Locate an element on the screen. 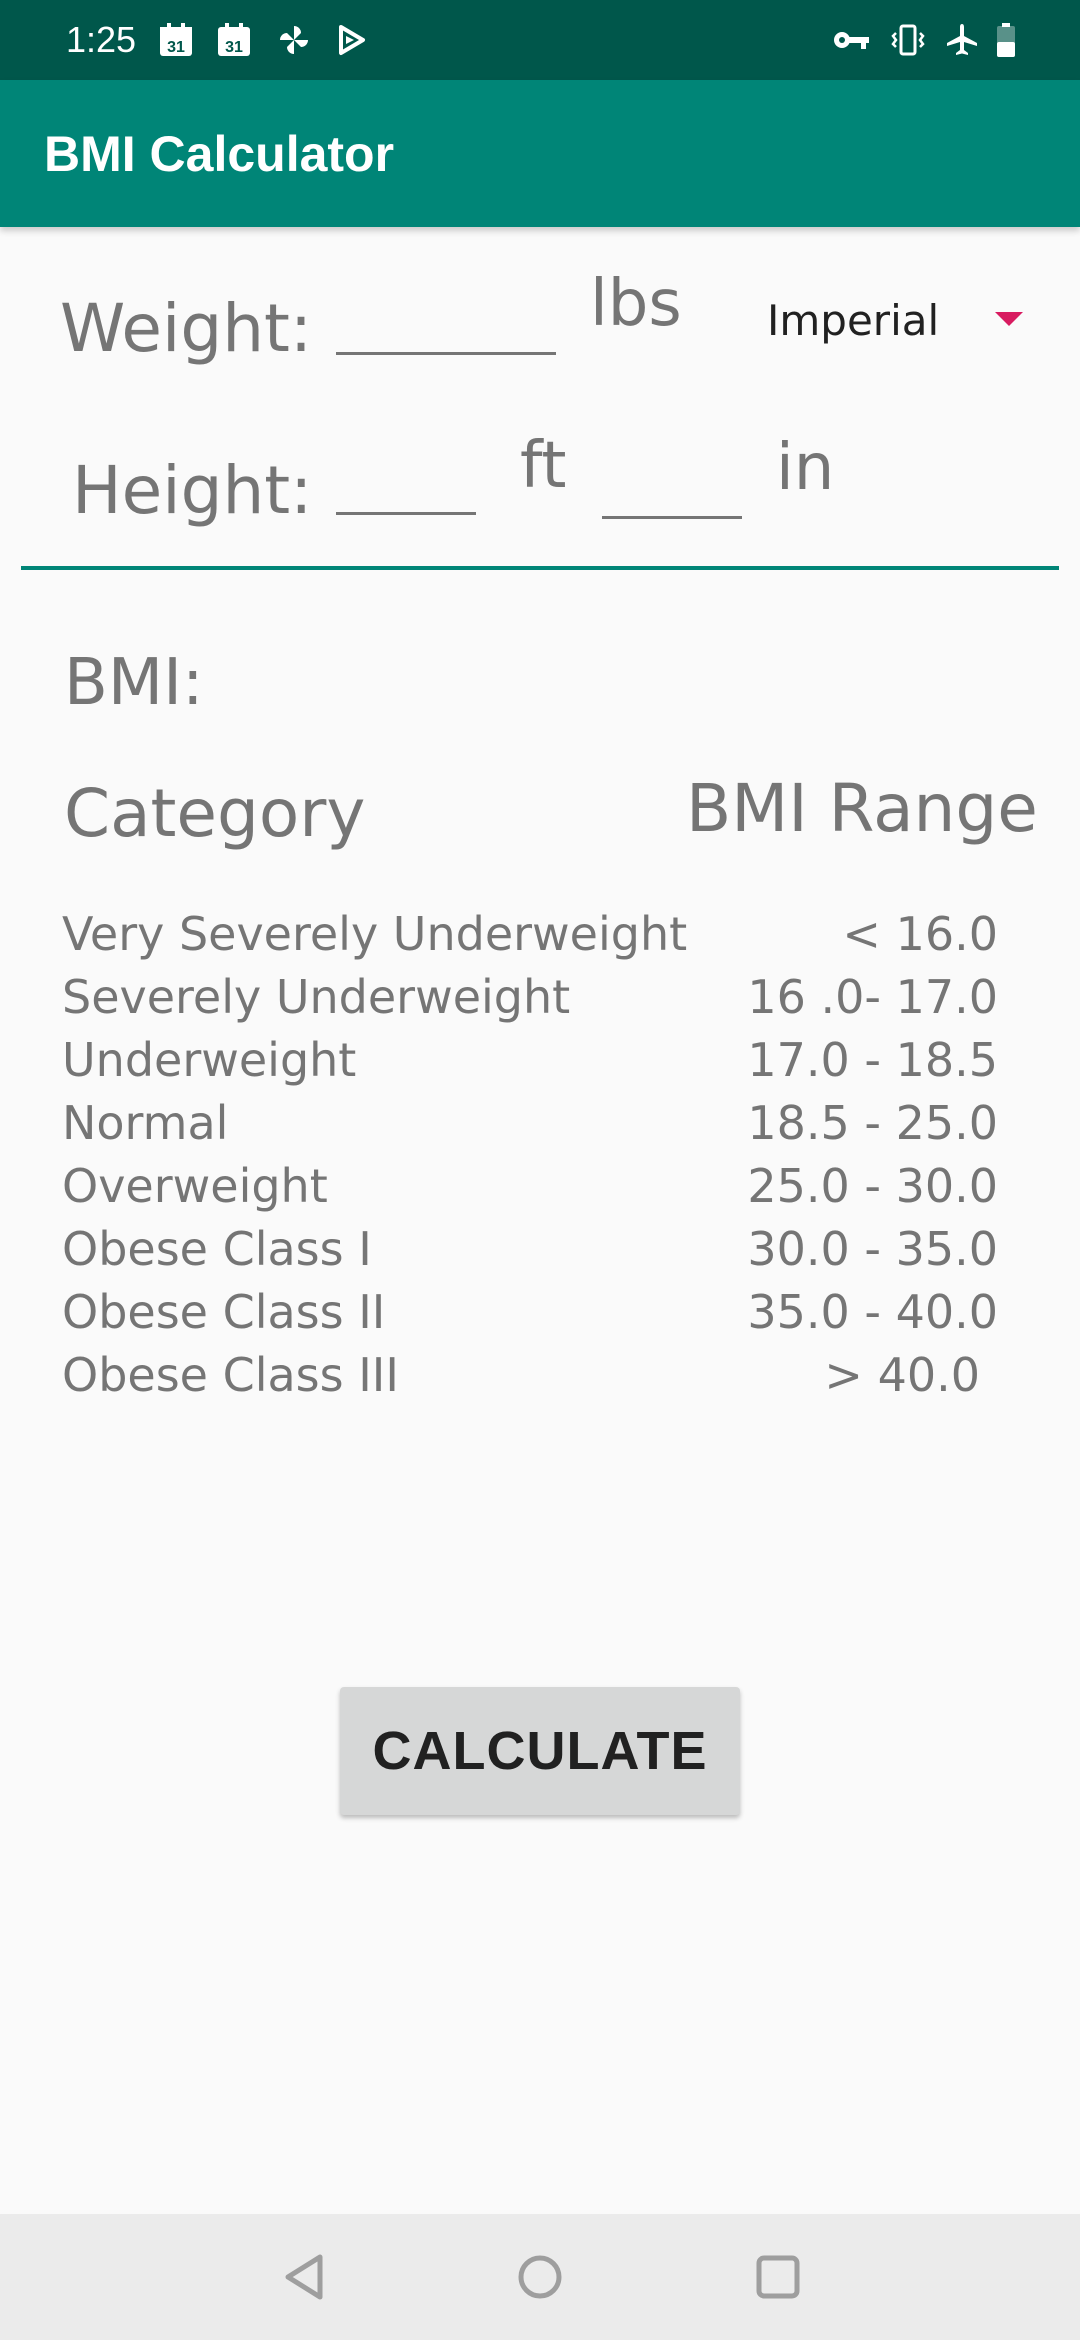  category-cell: Obese Class II is located at coordinates (224, 1312).